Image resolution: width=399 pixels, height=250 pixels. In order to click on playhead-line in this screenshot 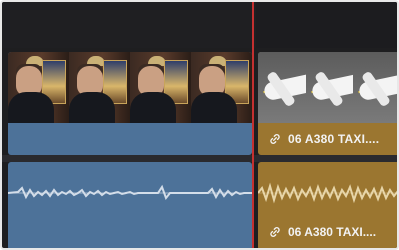, I will do `click(253, 125)`.